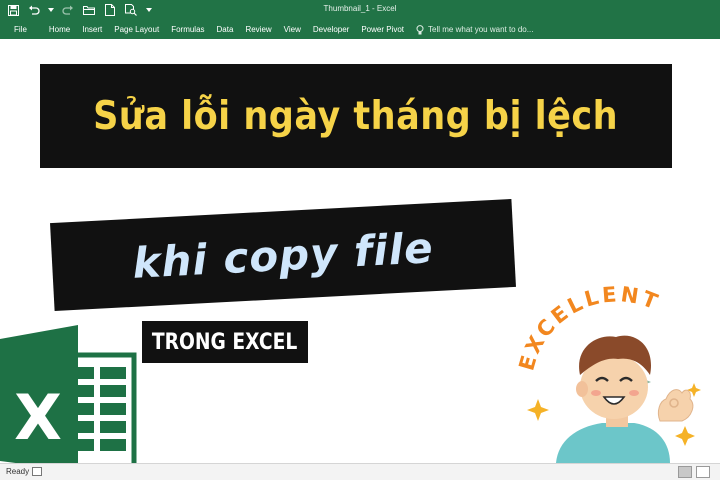 The image size is (720, 480). Describe the element at coordinates (258, 29) in the screenshot. I see `tab-review: Review` at that location.